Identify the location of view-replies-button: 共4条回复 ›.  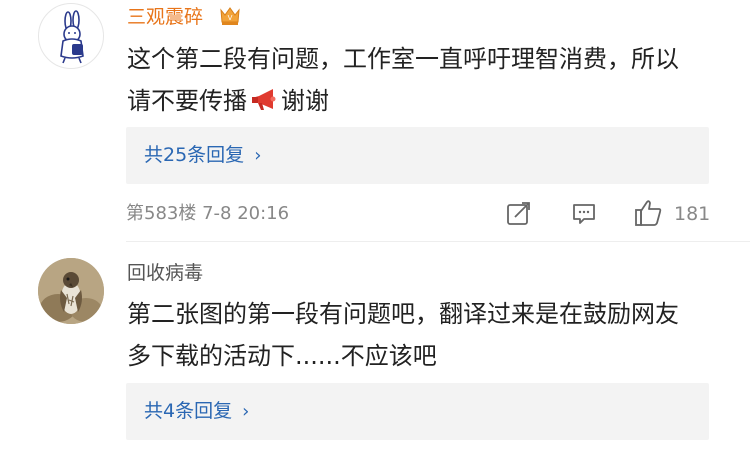
(417, 411).